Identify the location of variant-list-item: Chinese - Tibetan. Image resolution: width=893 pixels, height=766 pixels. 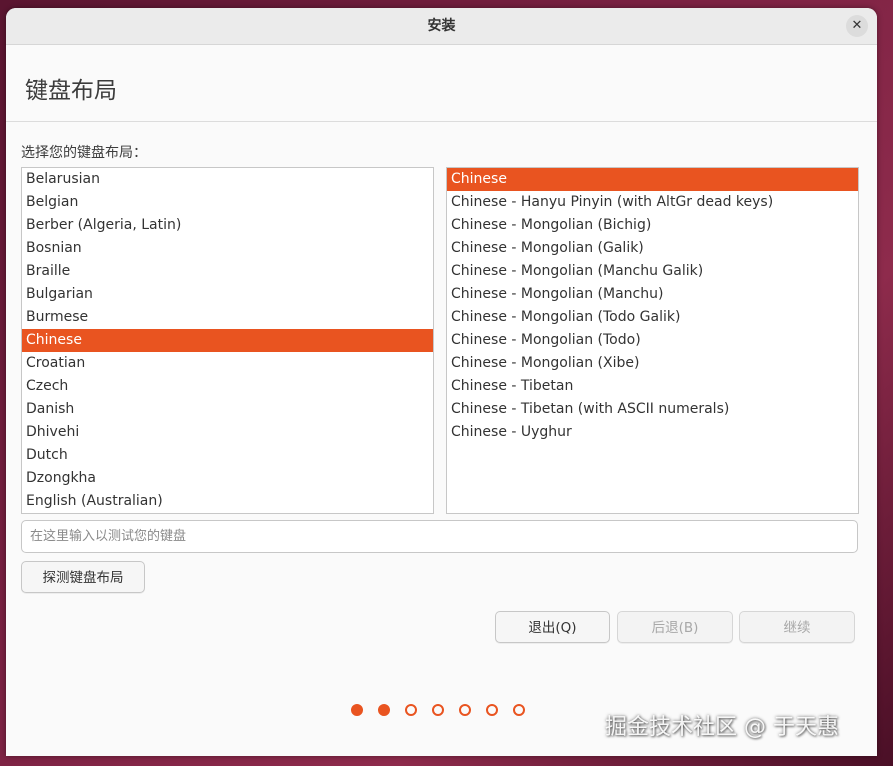
(652, 386).